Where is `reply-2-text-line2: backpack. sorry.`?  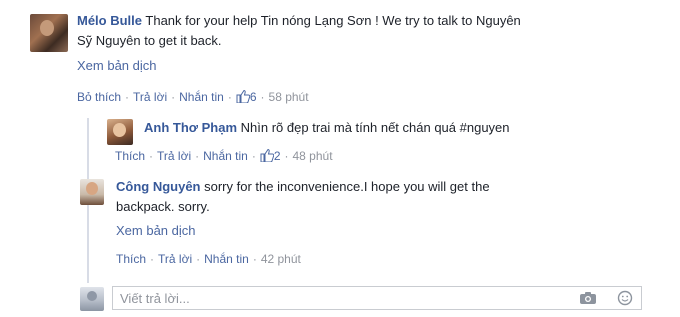
reply-2-text-line2: backpack. sorry. is located at coordinates (163, 206).